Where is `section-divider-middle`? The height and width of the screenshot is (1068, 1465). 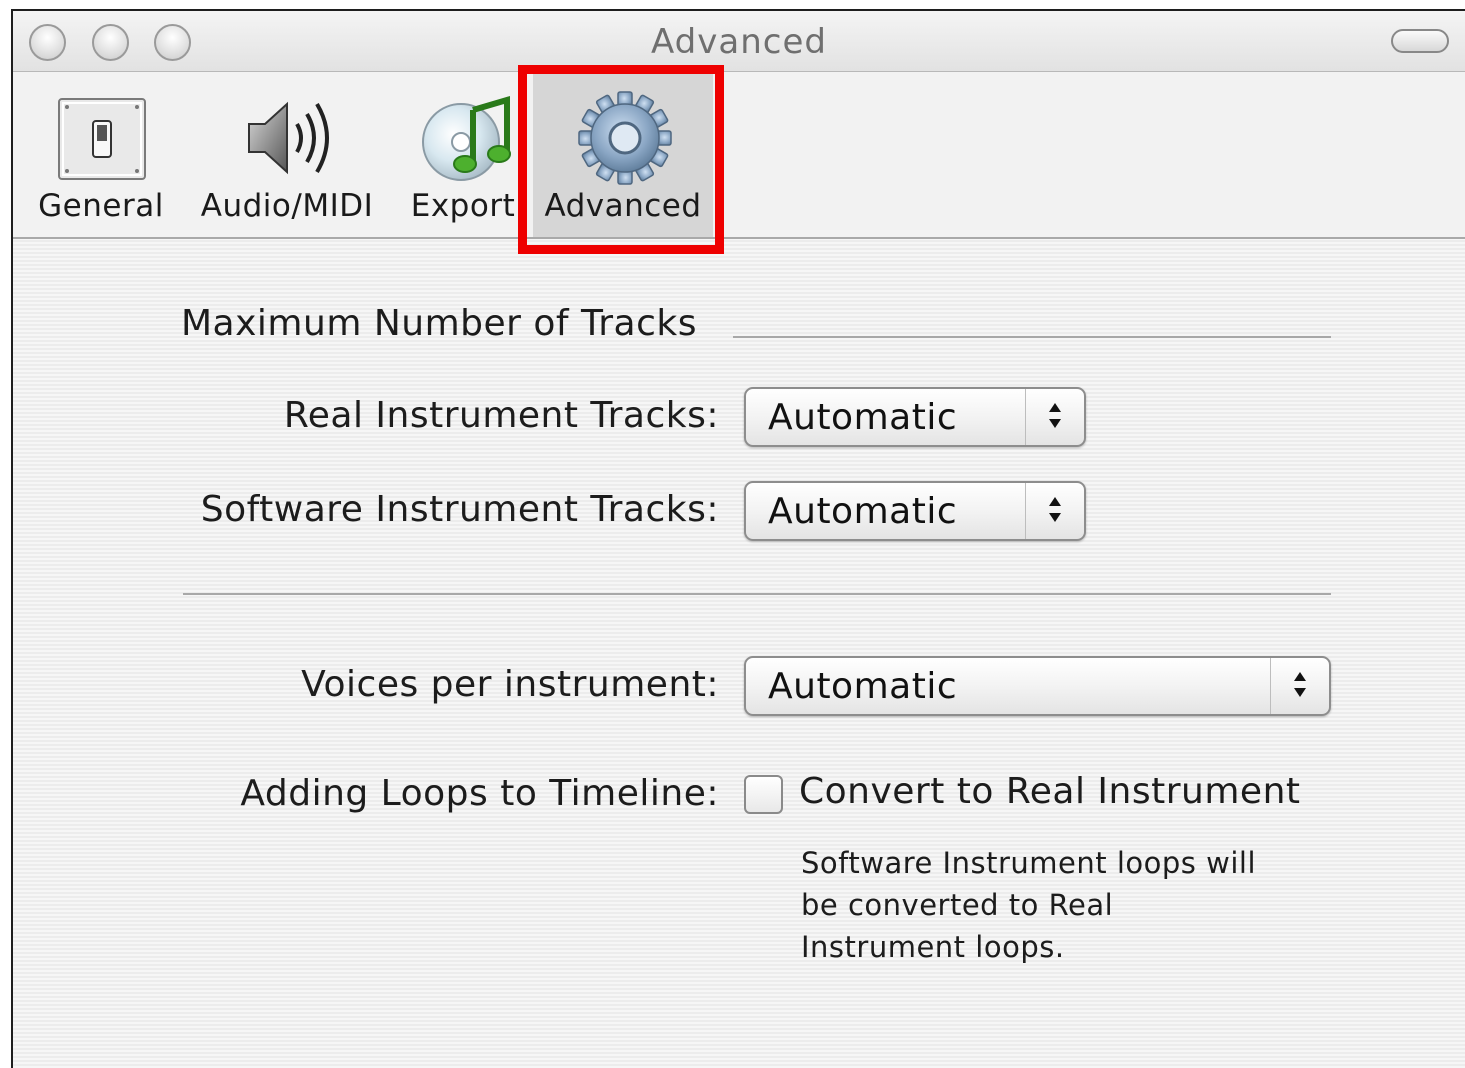 section-divider-middle is located at coordinates (757, 594).